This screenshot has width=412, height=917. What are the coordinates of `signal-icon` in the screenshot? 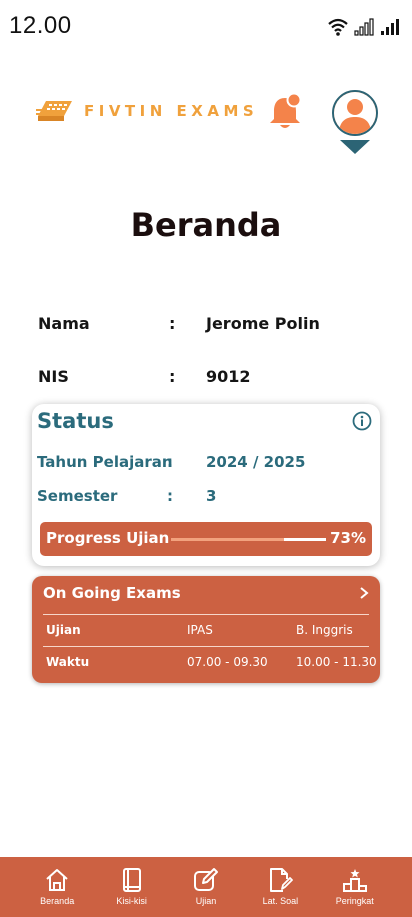 It's located at (390, 27).